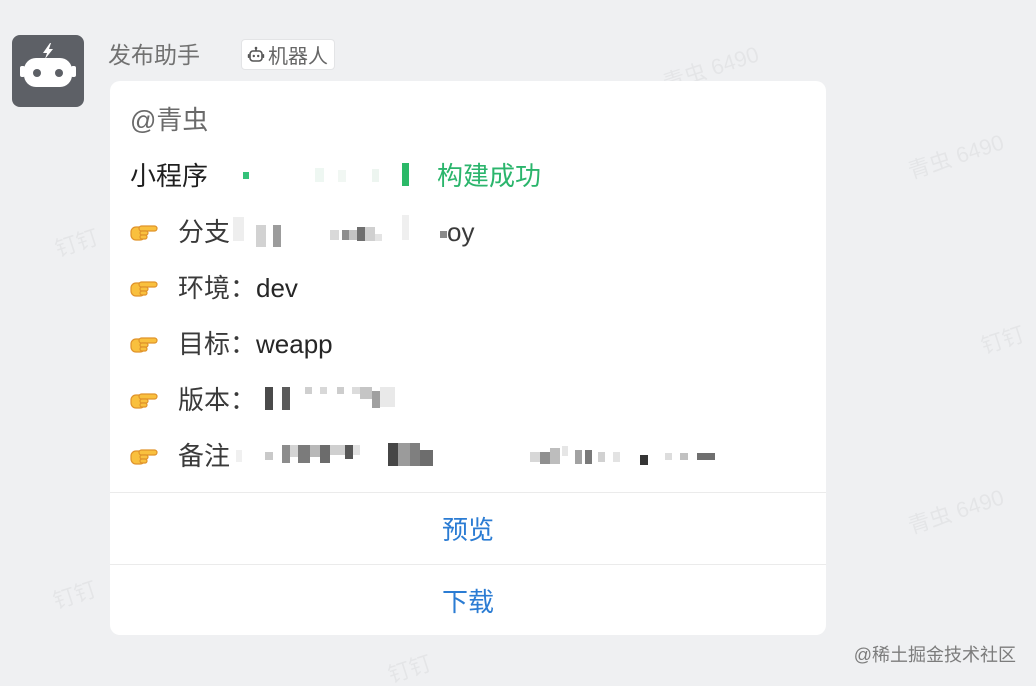 Image resolution: width=1036 pixels, height=686 pixels. Describe the element at coordinates (489, 176) in the screenshot. I see `build-status: 构建成功` at that location.